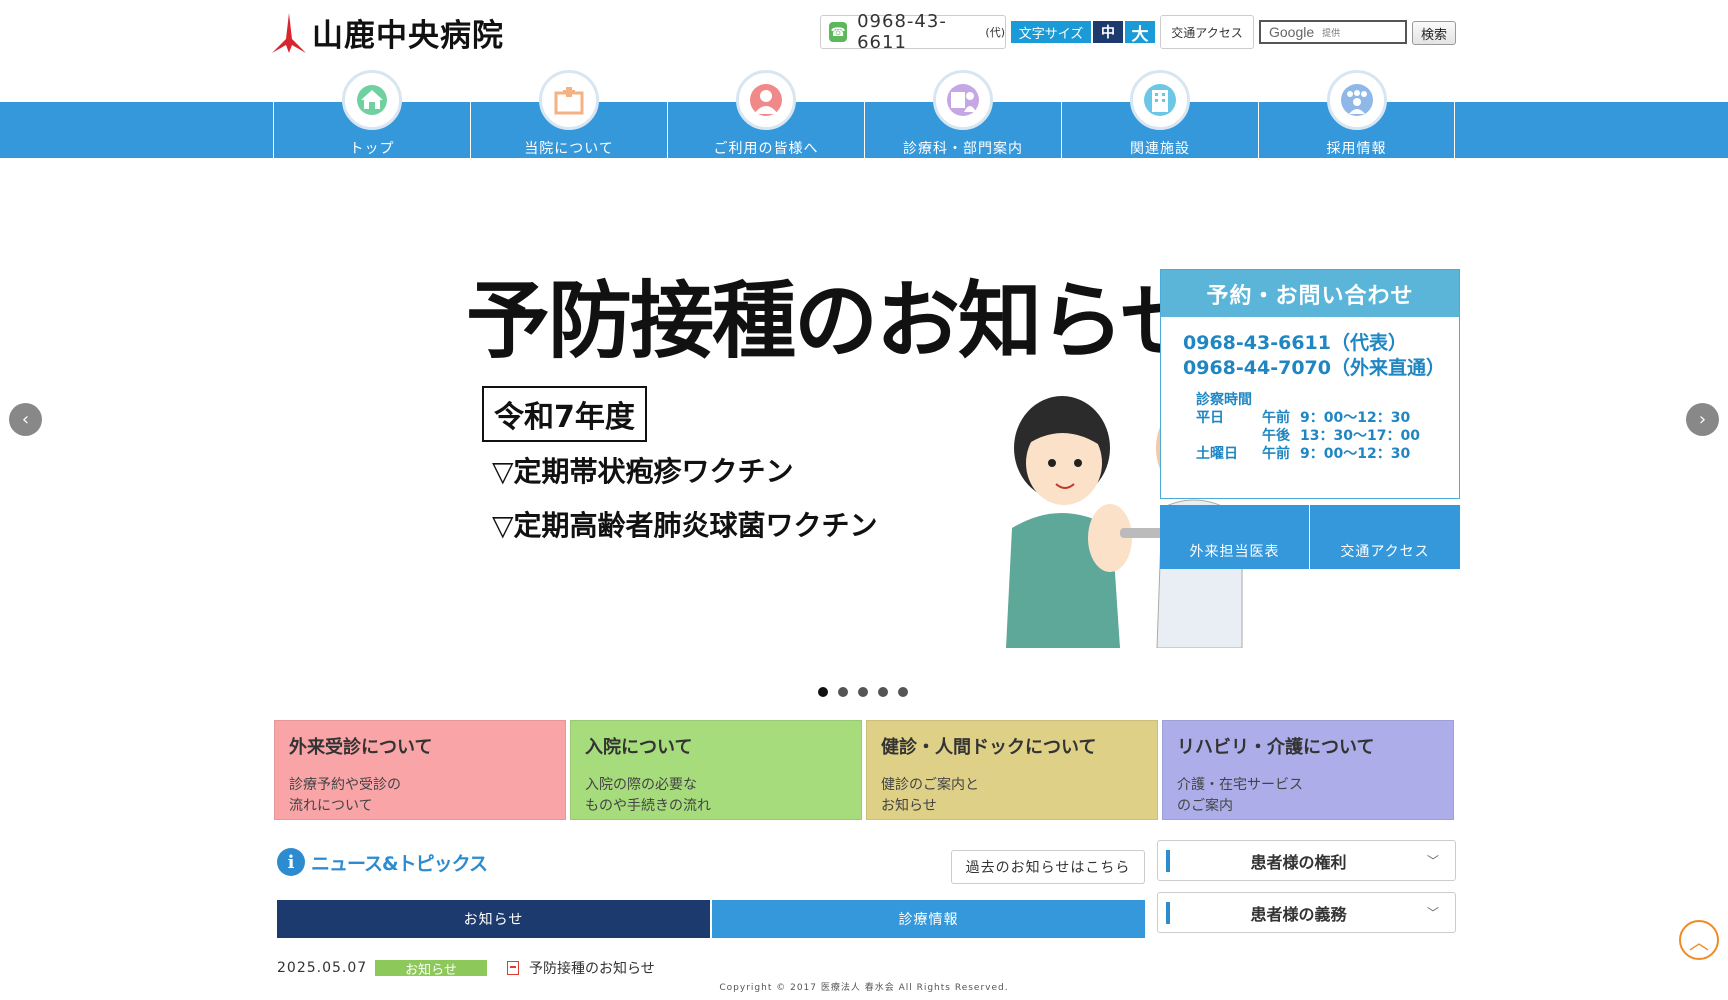  Describe the element at coordinates (420, 770) in the screenshot. I see `card-outpatient: 外来受診について 診療予約や受診の 流れについて` at that location.